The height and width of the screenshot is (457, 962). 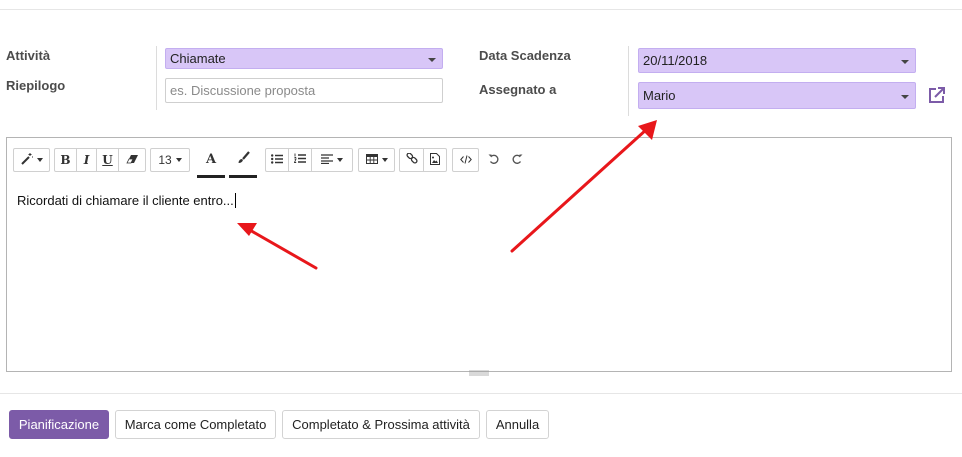 What do you see at coordinates (447, 195) in the screenshot?
I see `annotation-arrows` at bounding box center [447, 195].